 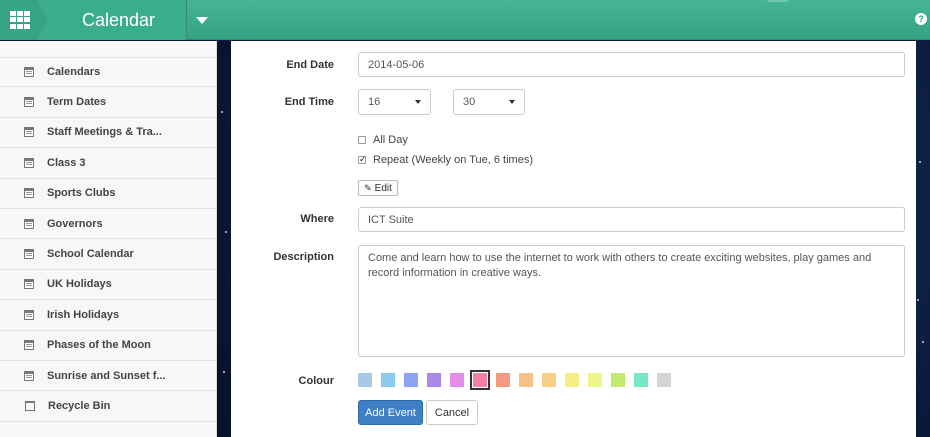 I want to click on trash-icon, so click(x=30, y=405).